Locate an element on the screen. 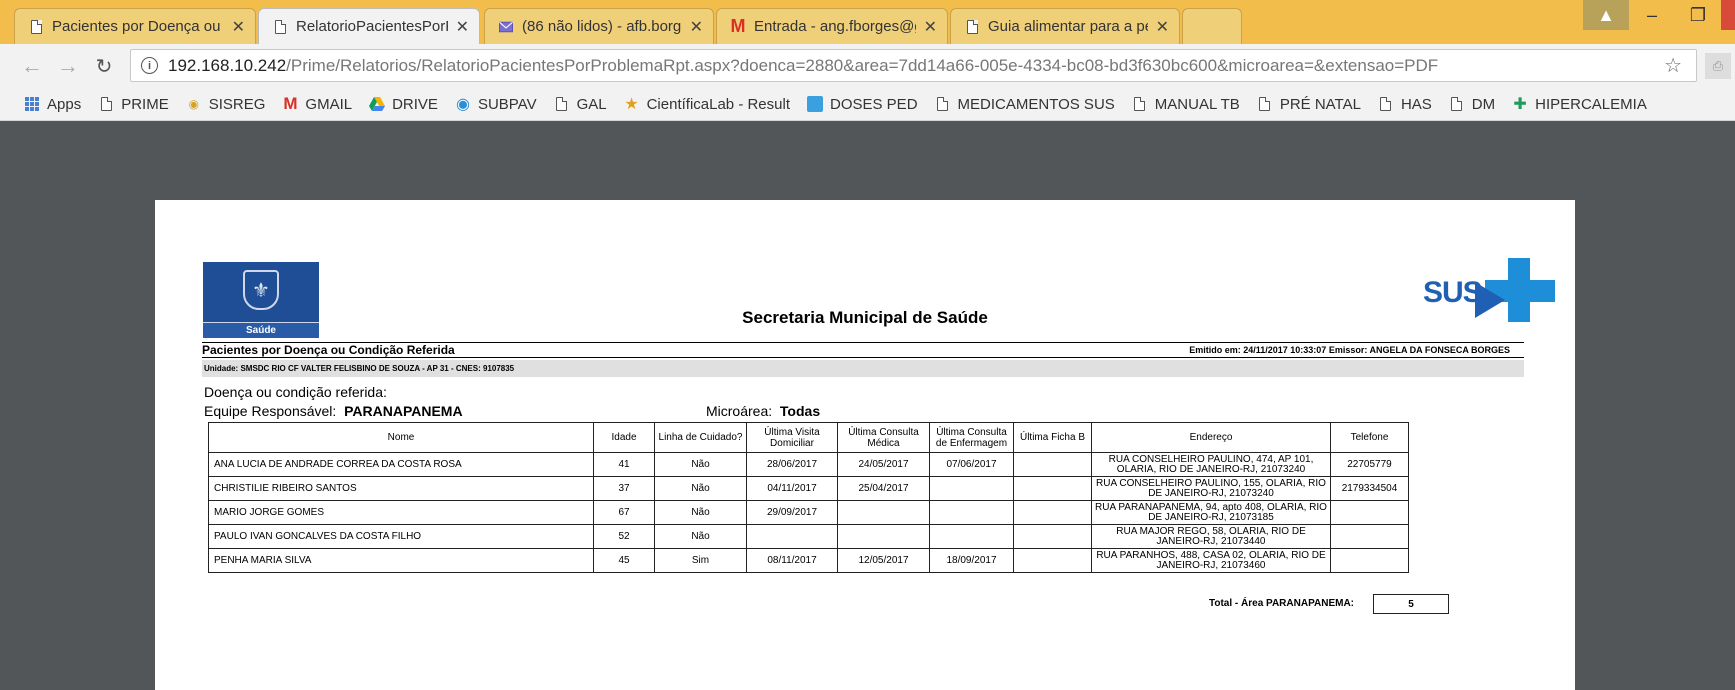 The height and width of the screenshot is (690, 1735). column-header: Última Consulta de Enfermagem is located at coordinates (971, 437).